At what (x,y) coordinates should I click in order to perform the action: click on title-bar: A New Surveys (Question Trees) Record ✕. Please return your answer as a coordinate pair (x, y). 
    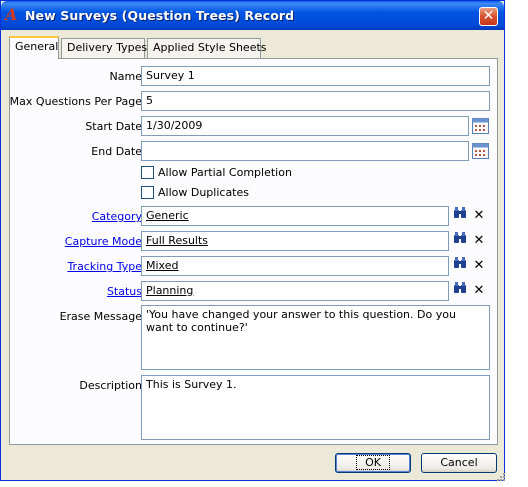
    Looking at the image, I should click on (252, 15).